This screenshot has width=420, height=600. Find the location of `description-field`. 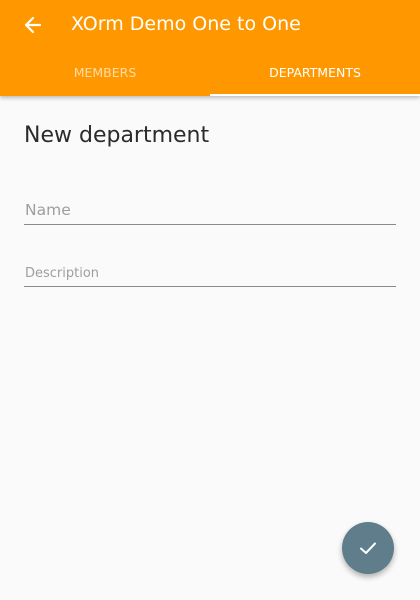

description-field is located at coordinates (210, 273).